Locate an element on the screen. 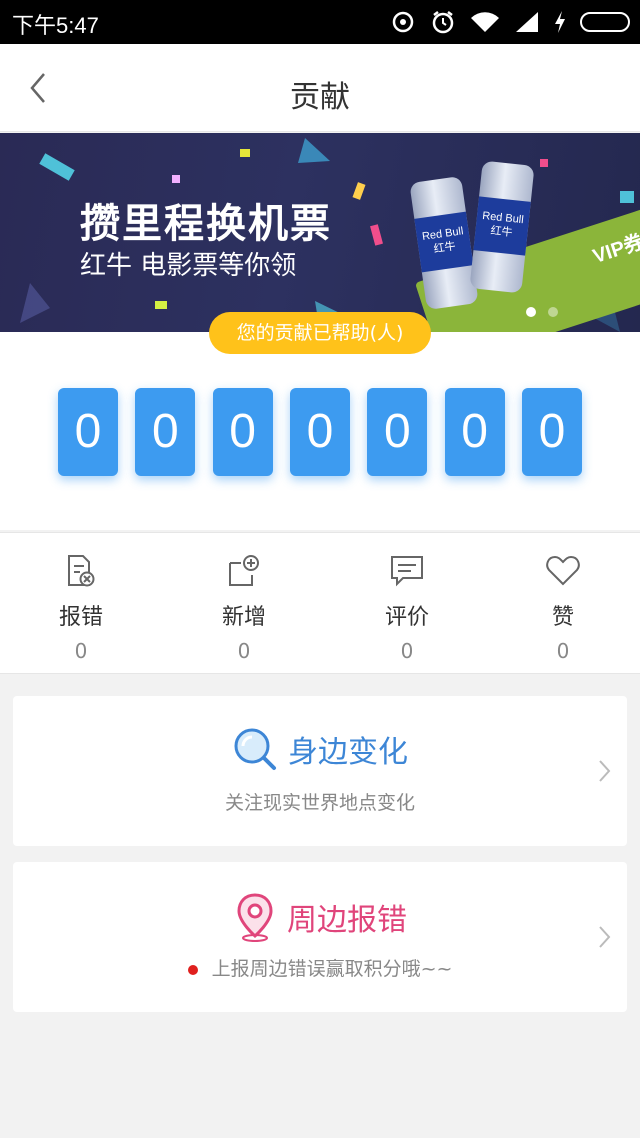  status-time: 下午5:47 is located at coordinates (55, 25).